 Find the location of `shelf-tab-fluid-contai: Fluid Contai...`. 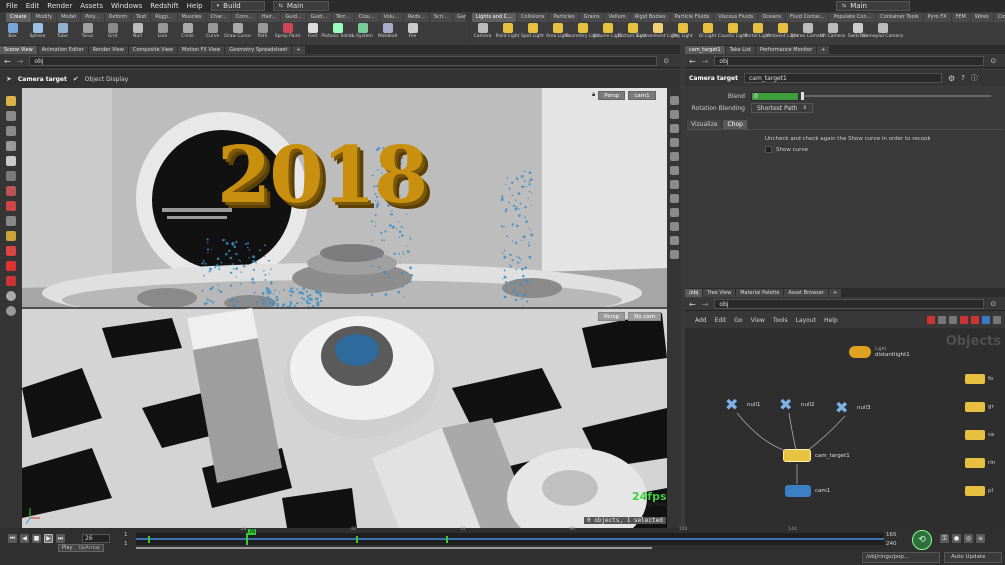

shelf-tab-fluid-contai: Fluid Contai... is located at coordinates (807, 17).